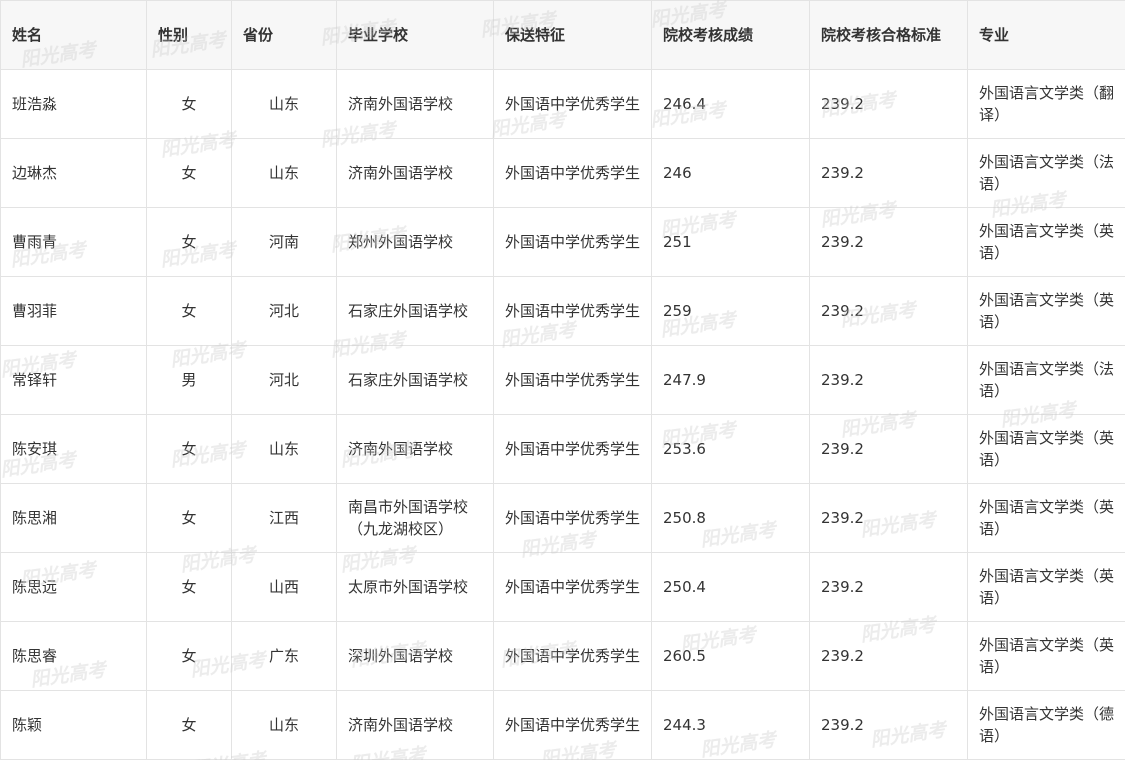  I want to click on cell-name: 陈思湘, so click(73, 518).